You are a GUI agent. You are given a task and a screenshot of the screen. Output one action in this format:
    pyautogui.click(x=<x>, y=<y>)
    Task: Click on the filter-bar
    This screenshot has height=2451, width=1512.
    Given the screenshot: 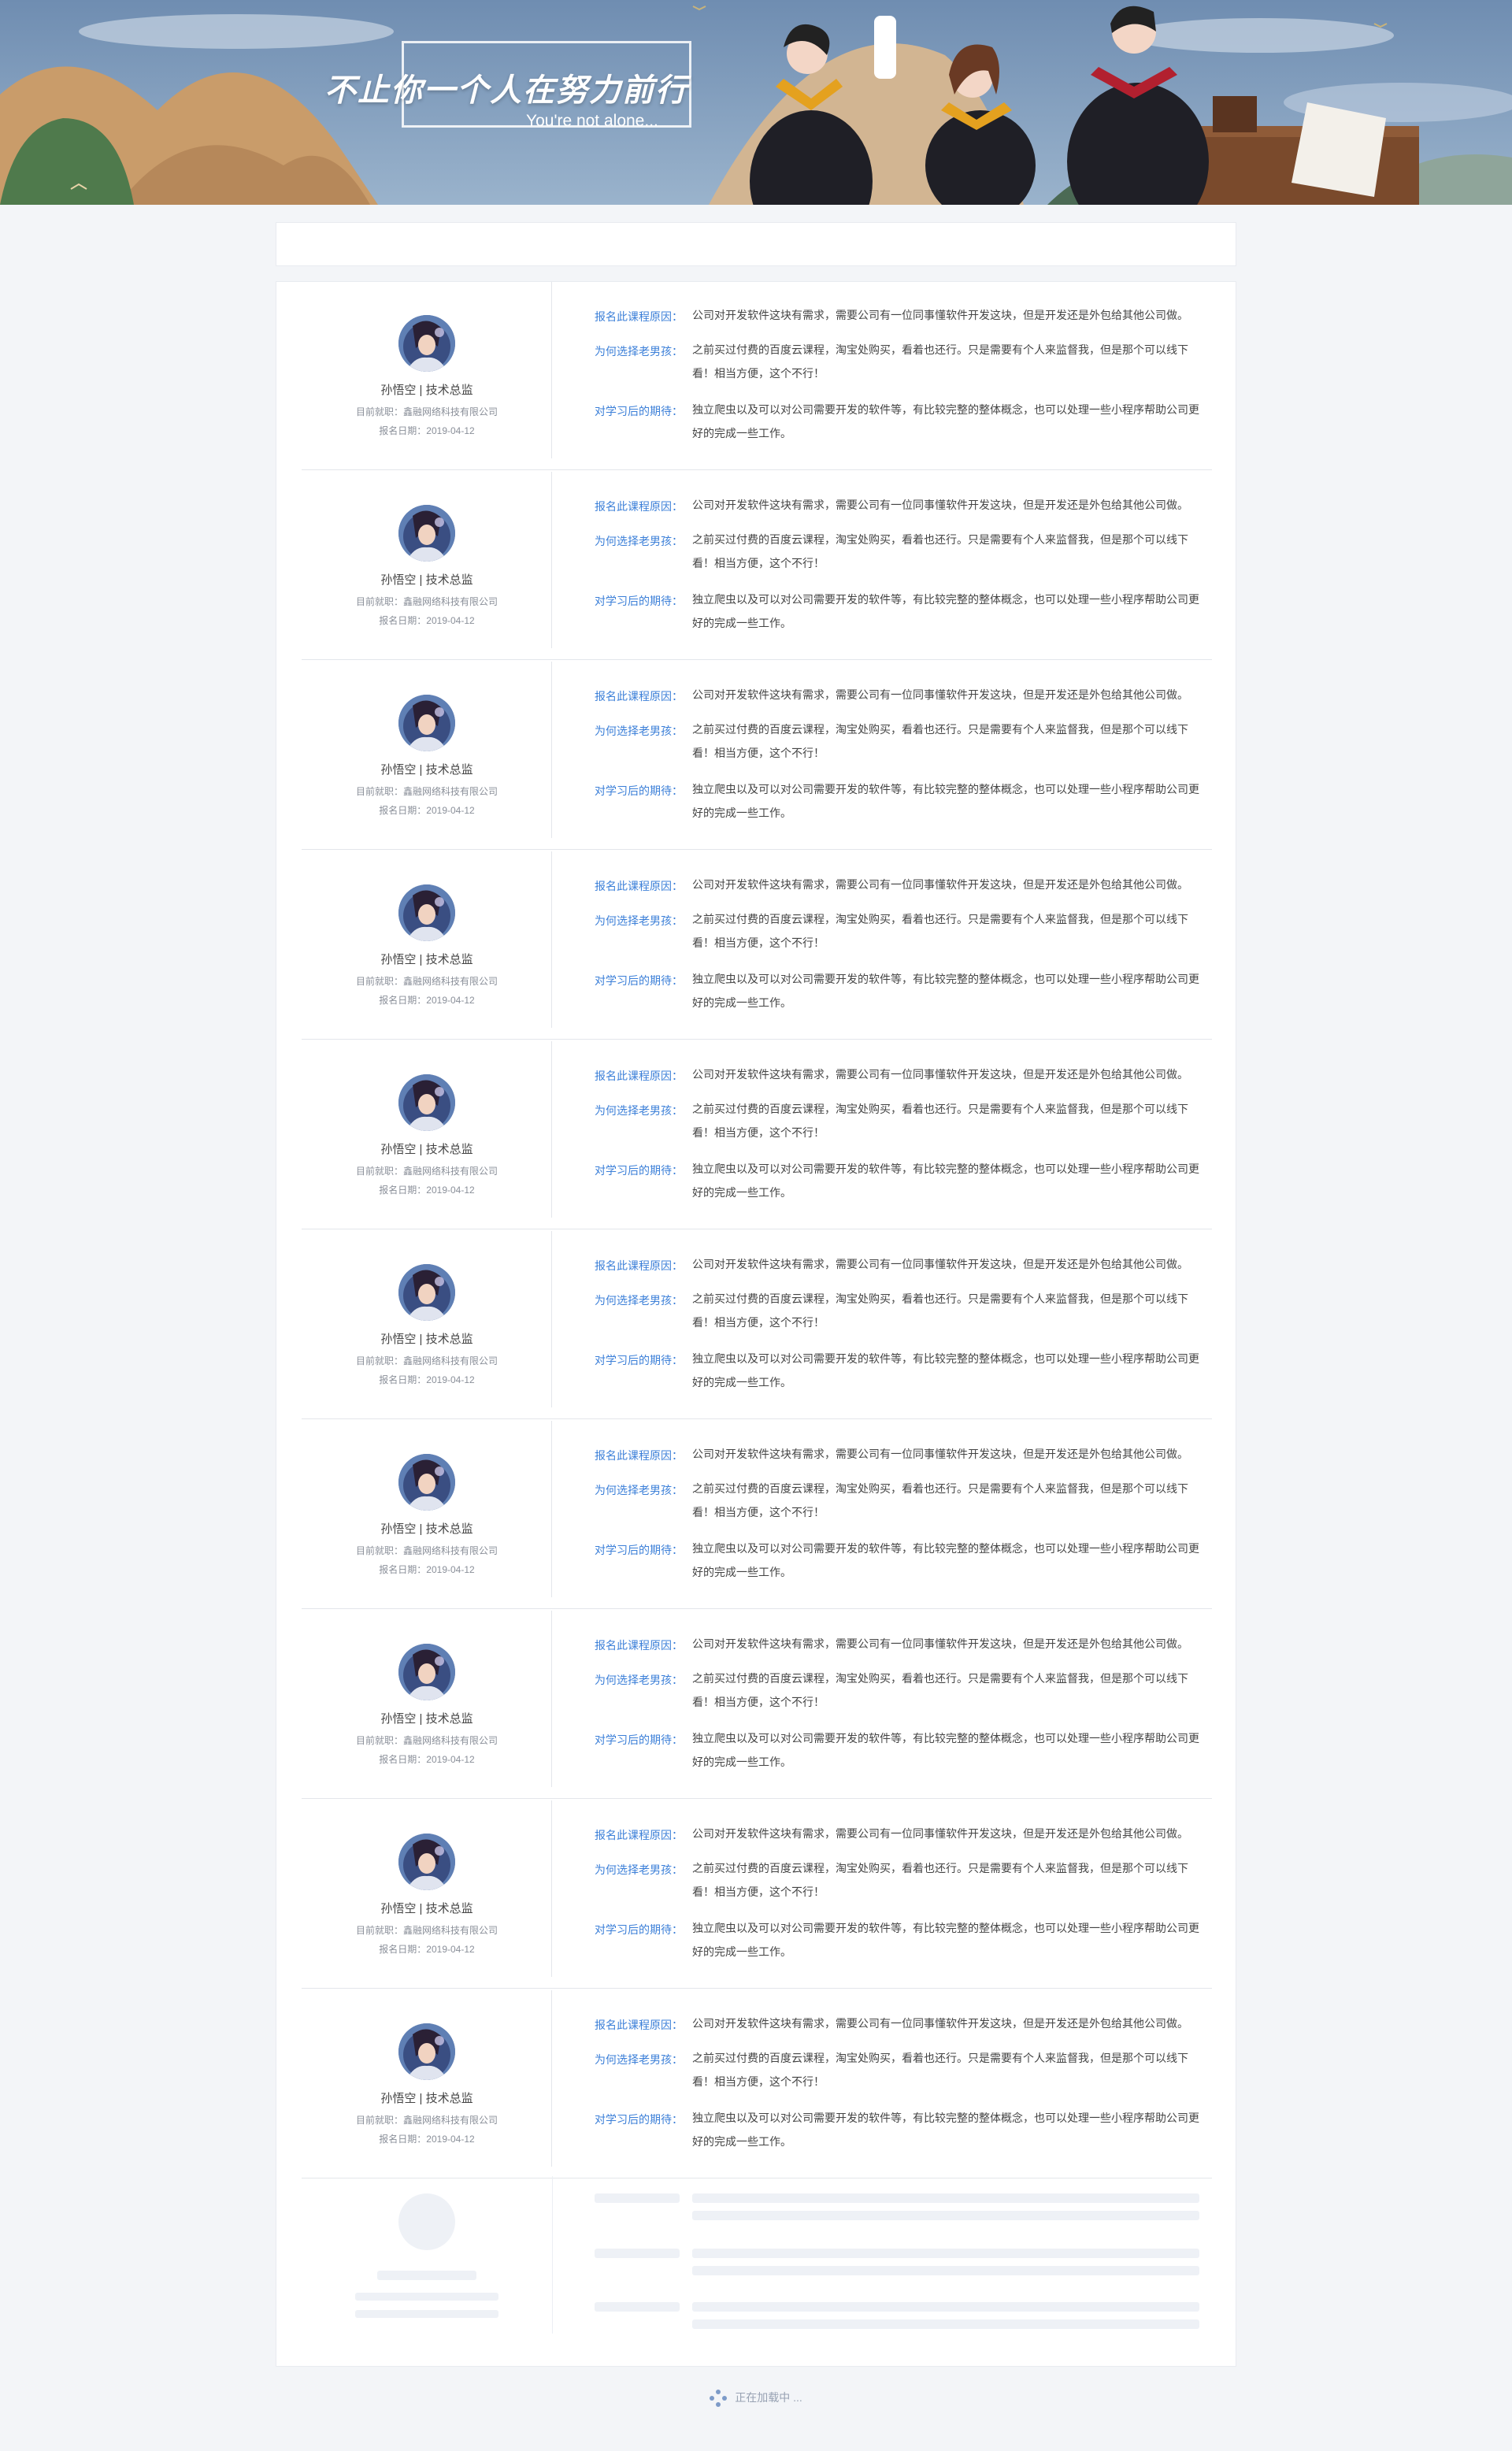 What is the action you would take?
    pyautogui.click(x=756, y=244)
    